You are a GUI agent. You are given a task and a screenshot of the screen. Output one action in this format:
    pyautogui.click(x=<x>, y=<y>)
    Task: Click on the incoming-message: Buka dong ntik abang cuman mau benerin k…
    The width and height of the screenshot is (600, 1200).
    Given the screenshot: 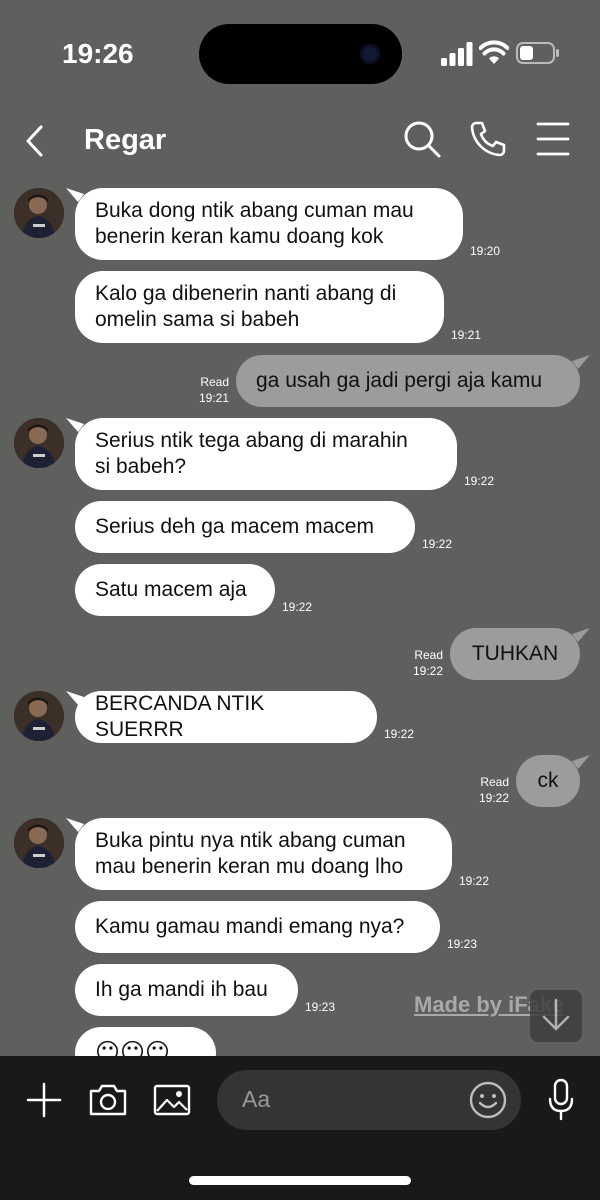 What is the action you would take?
    pyautogui.click(x=269, y=224)
    